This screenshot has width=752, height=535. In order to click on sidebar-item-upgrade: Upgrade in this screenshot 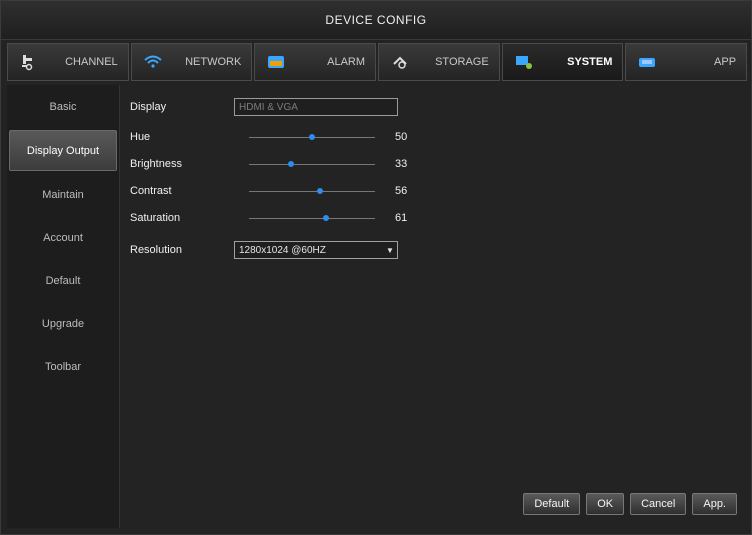, I will do `click(63, 323)`.